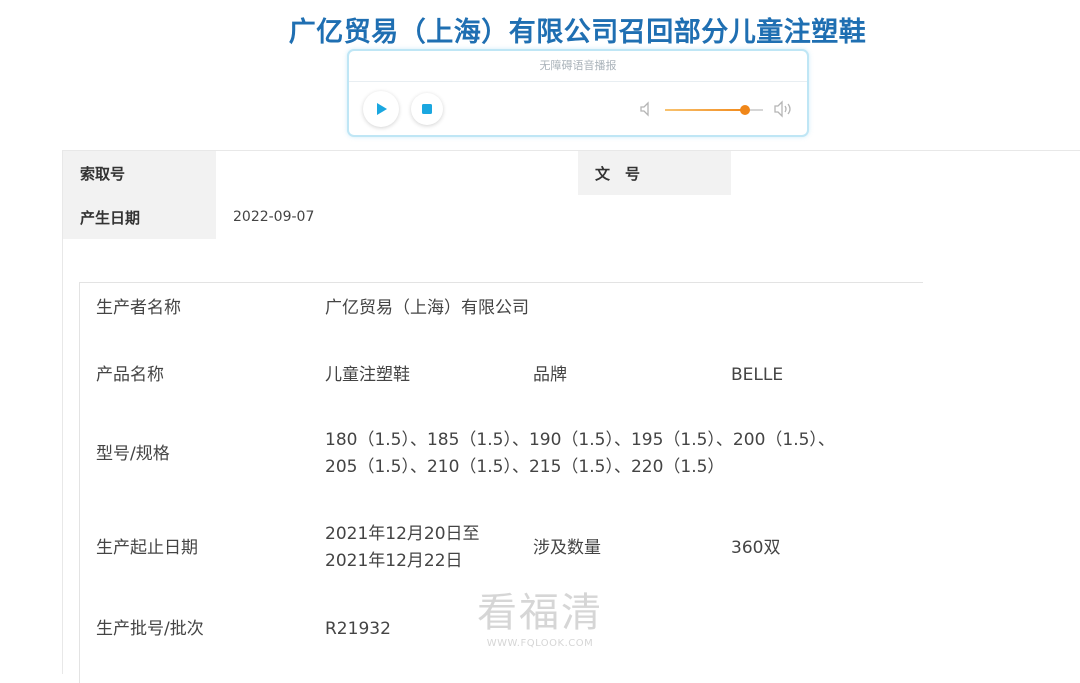 This screenshot has height=683, width=1080. Describe the element at coordinates (654, 173) in the screenshot. I see `document-number-label: 文 号` at that location.